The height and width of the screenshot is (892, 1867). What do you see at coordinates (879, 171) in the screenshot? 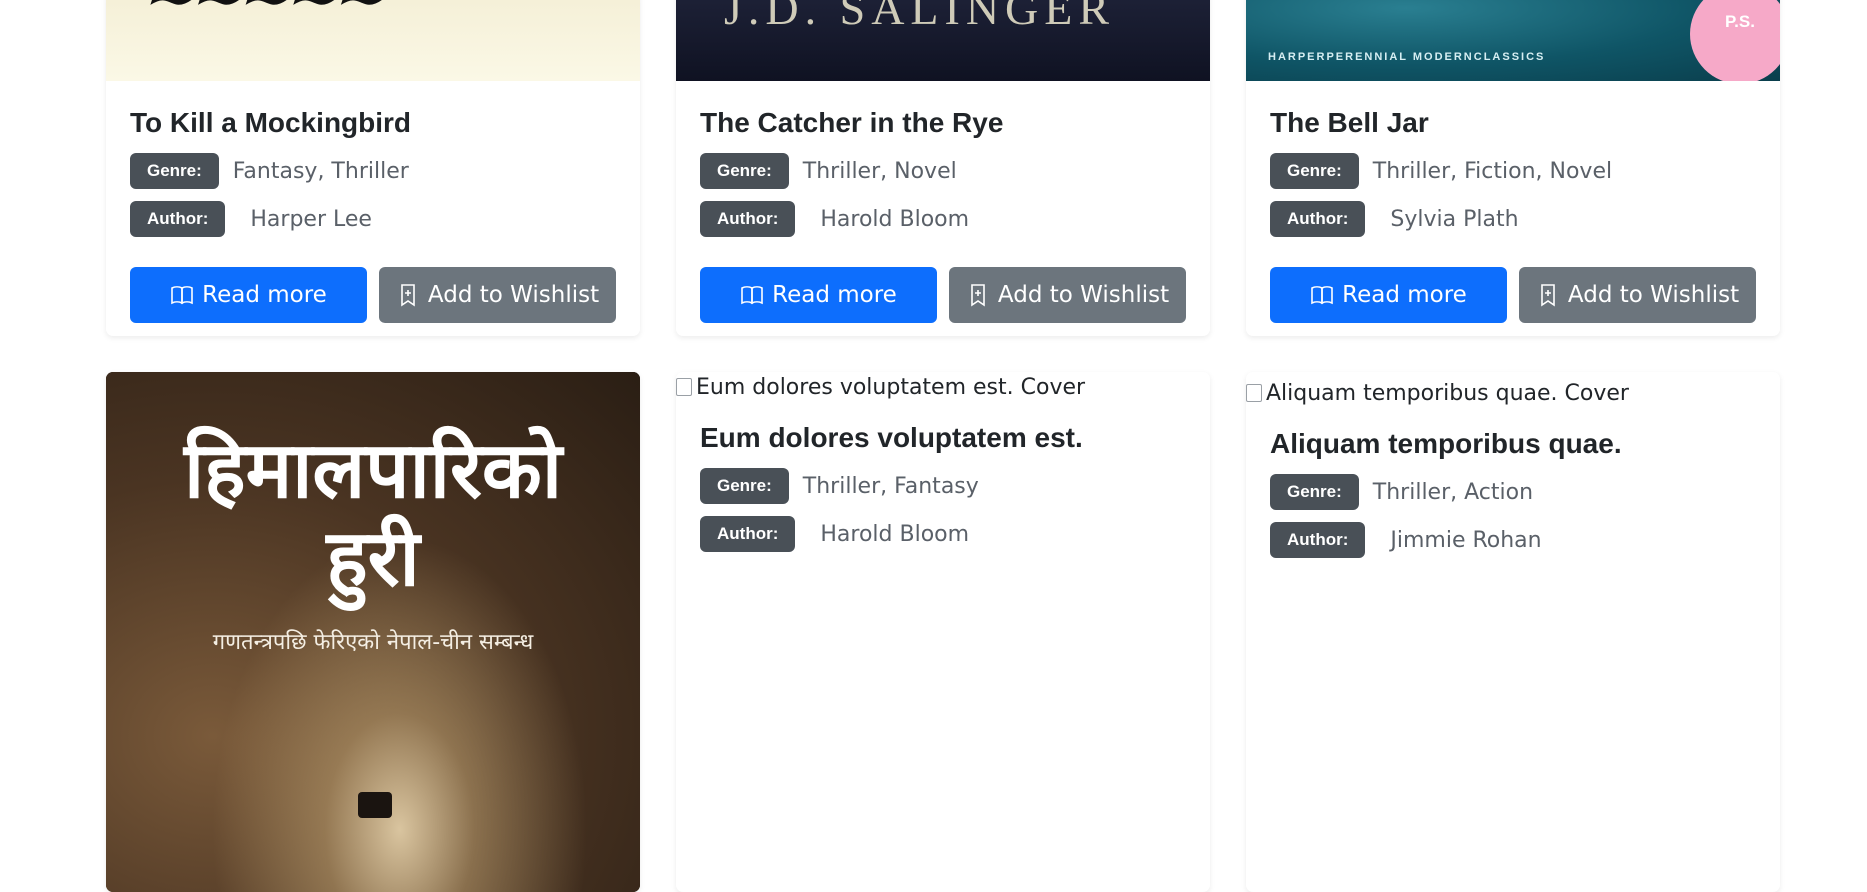
I see `genre-value: Thriller, Novel` at bounding box center [879, 171].